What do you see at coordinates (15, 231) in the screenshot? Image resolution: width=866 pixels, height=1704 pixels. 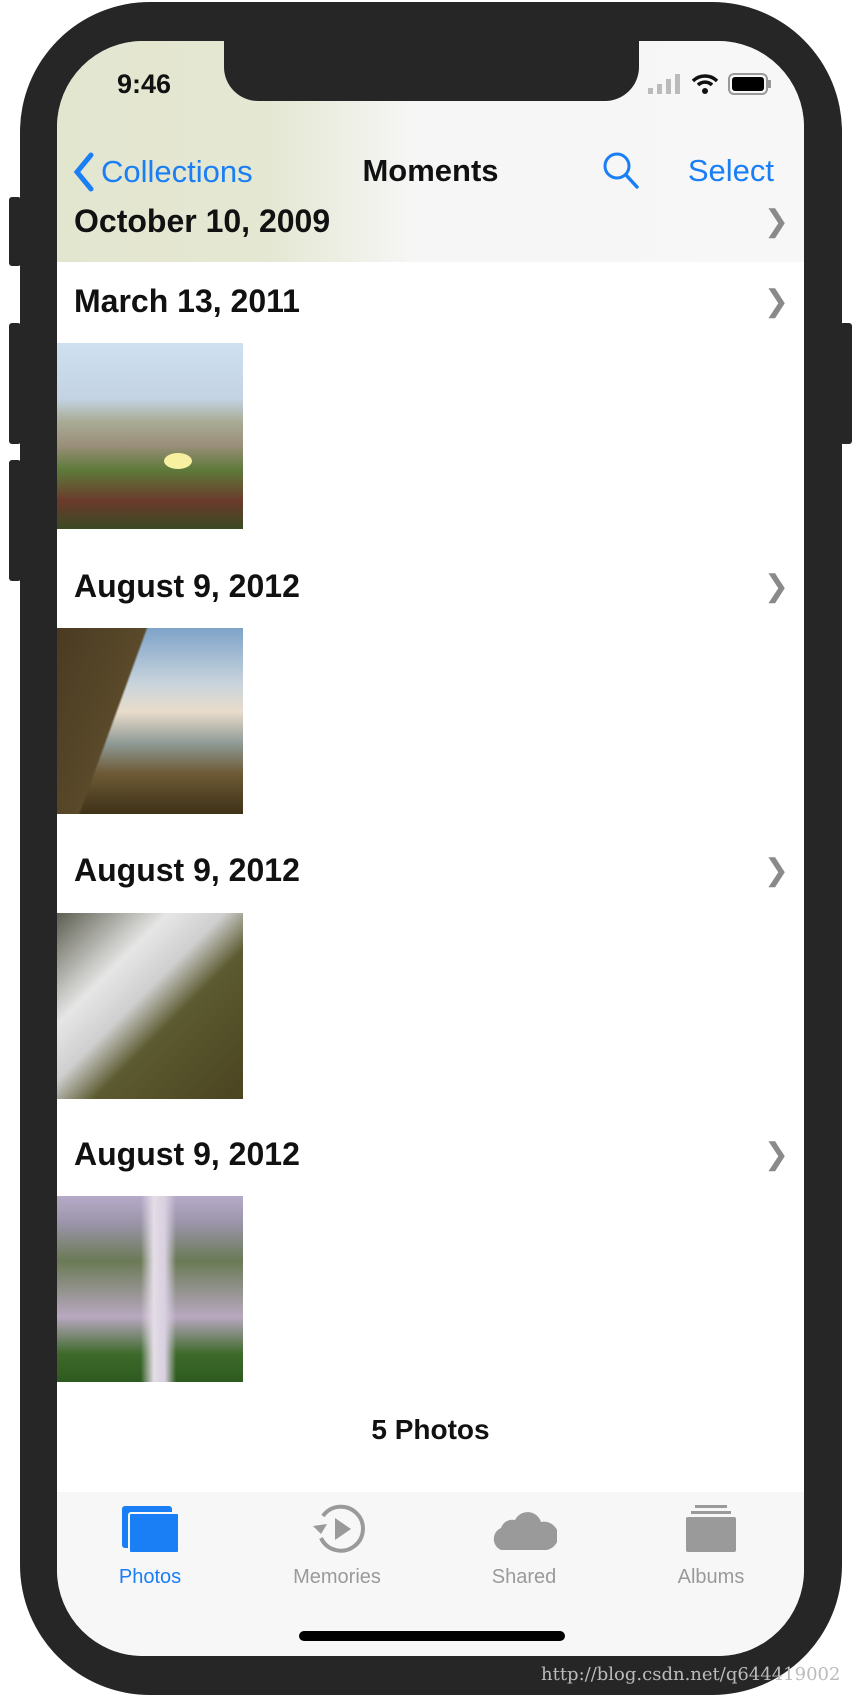 I see `mute-switch` at bounding box center [15, 231].